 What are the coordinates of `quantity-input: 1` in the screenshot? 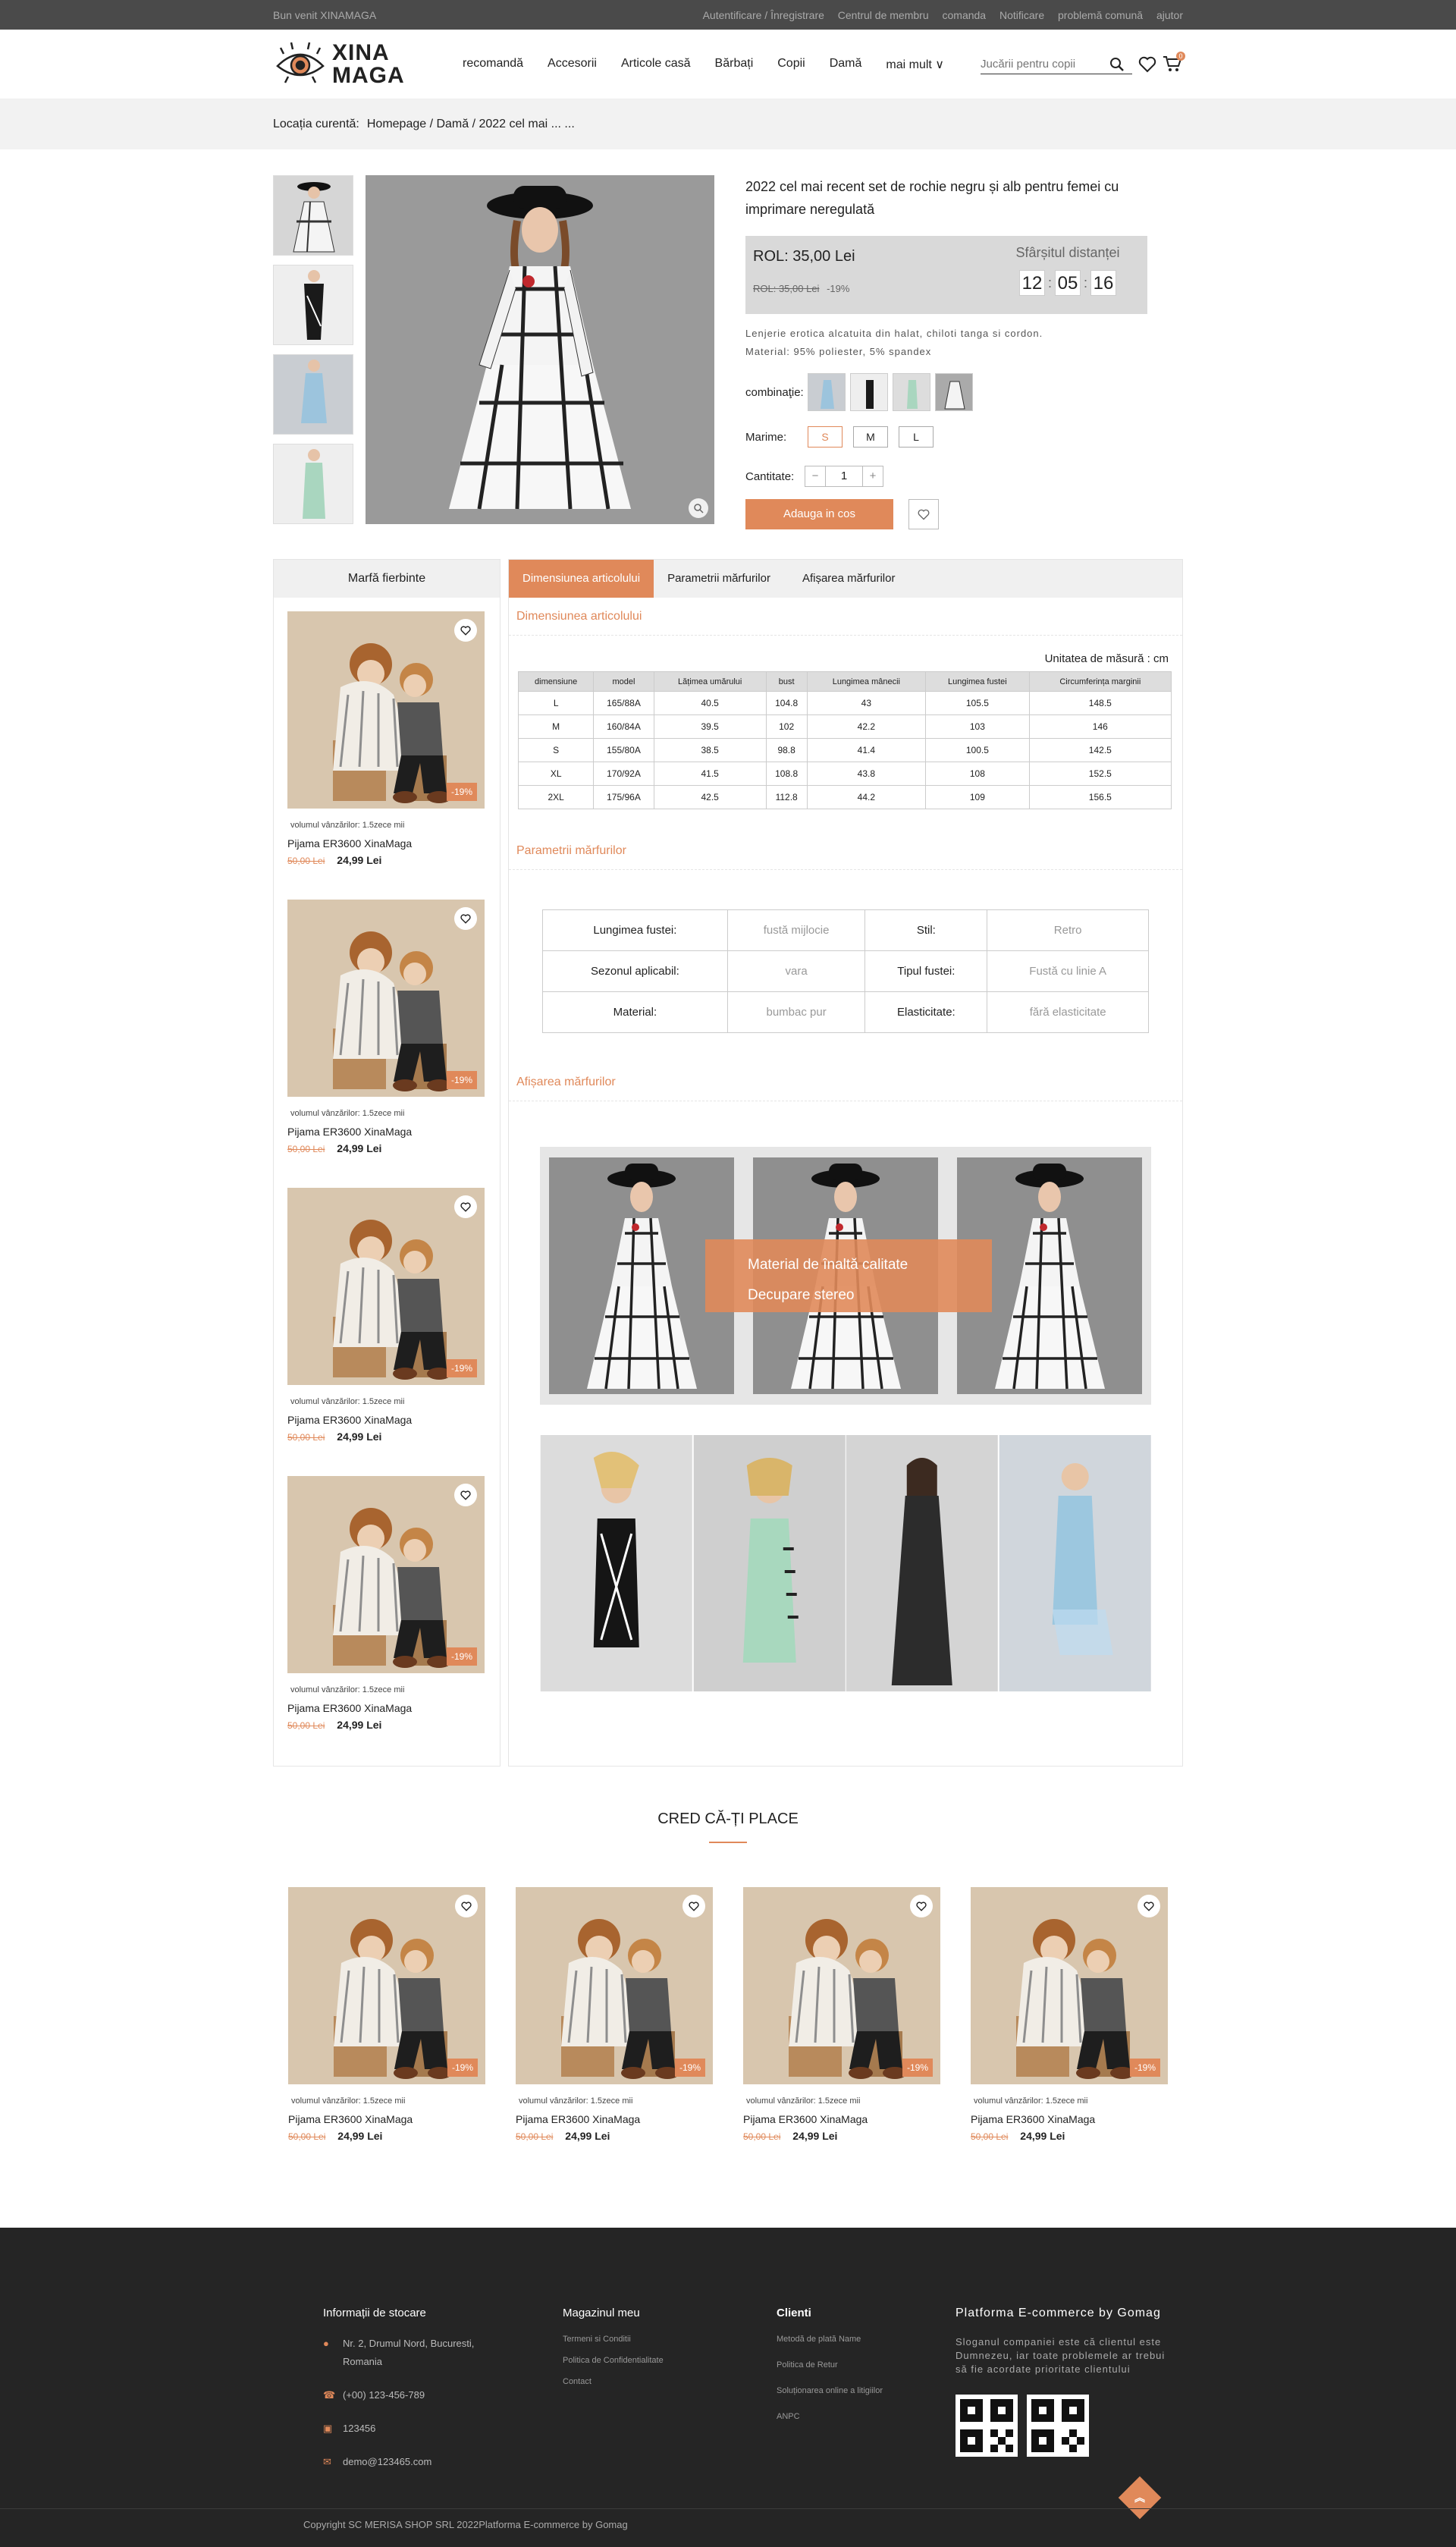 It's located at (844, 476).